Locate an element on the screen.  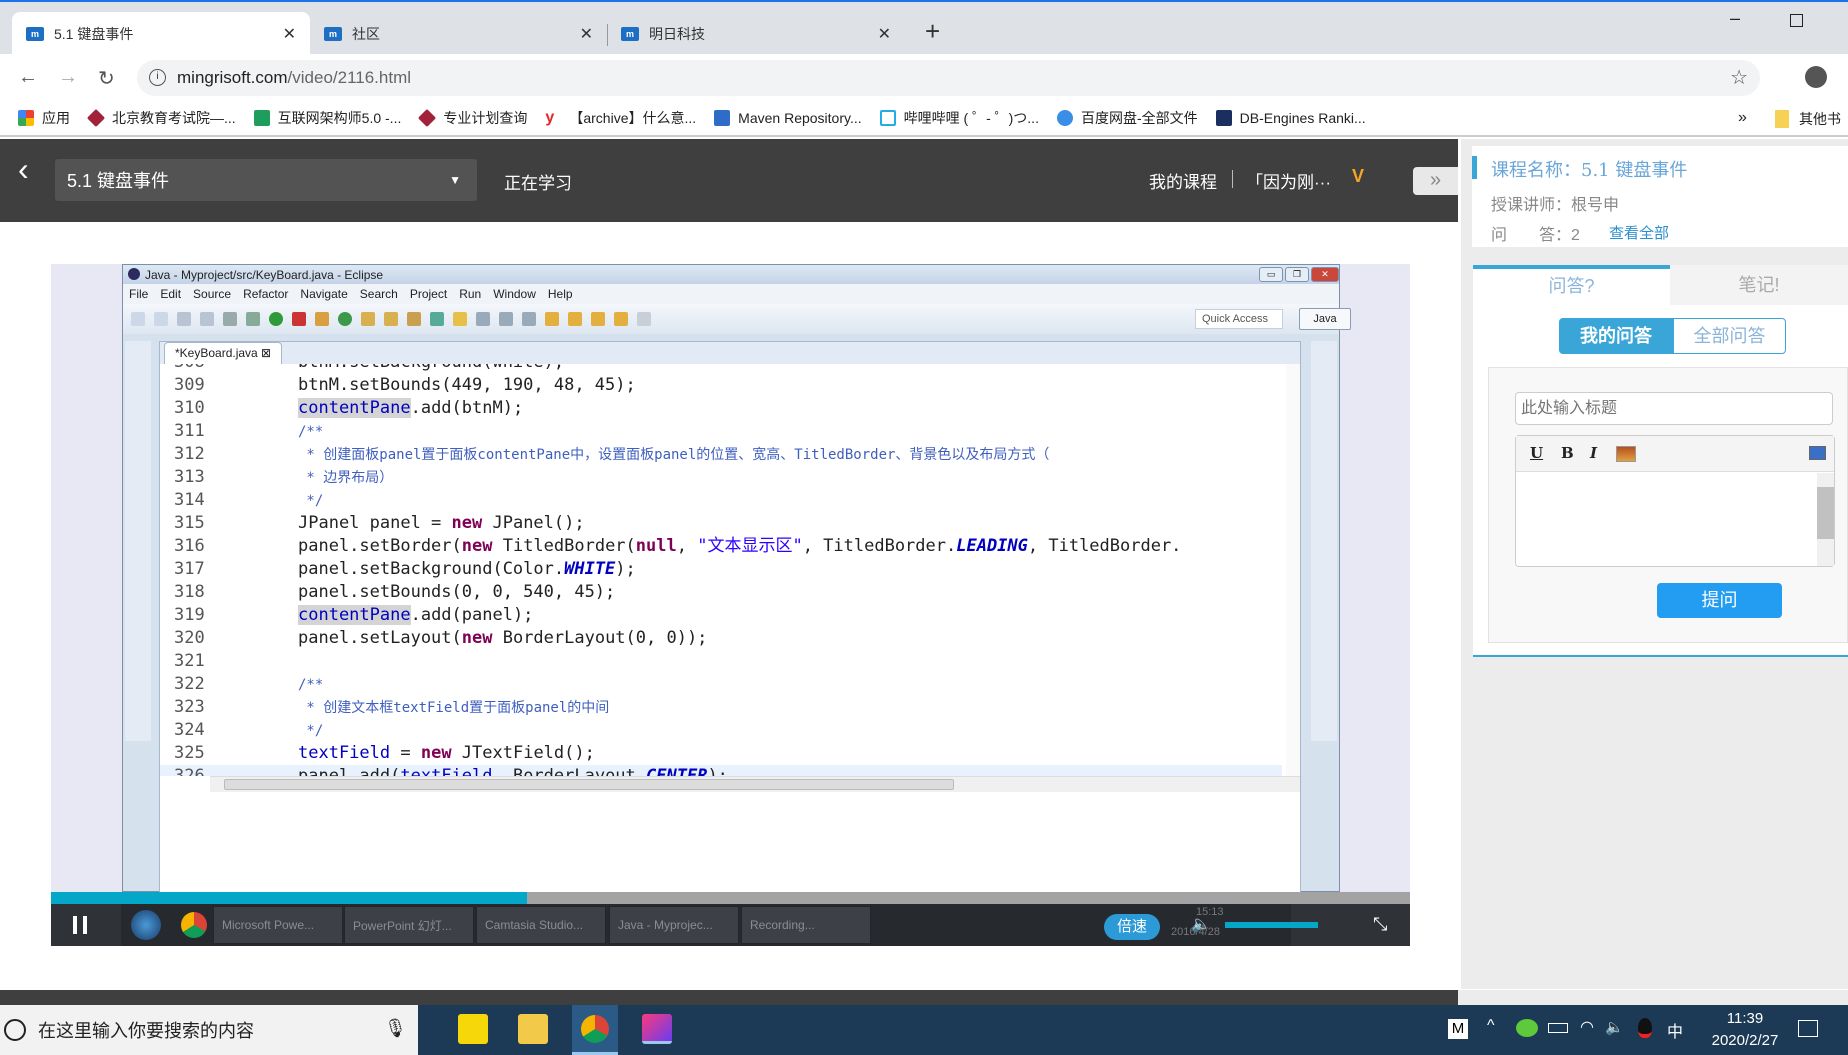
clock-time: 11:39 is located at coordinates (1745, 1018).